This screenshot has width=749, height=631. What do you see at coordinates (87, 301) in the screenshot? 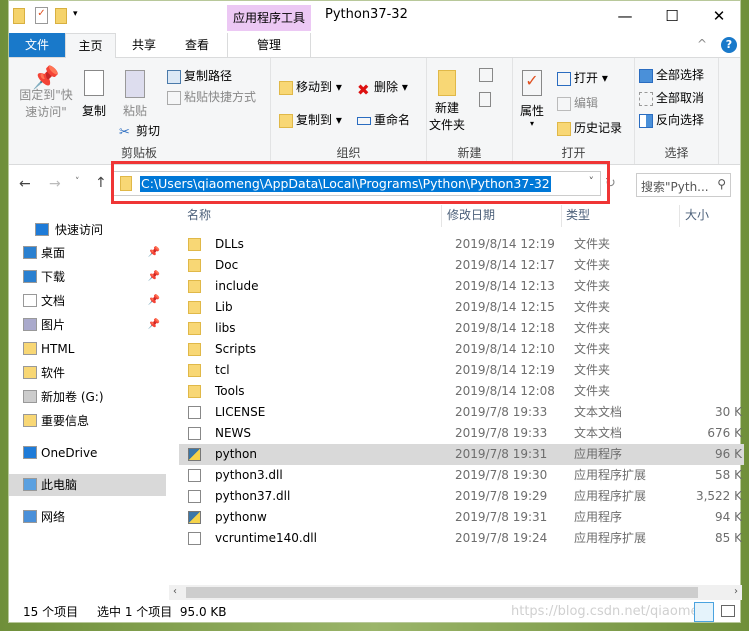
I see `sidebar-item: 文档 📌` at bounding box center [87, 301].